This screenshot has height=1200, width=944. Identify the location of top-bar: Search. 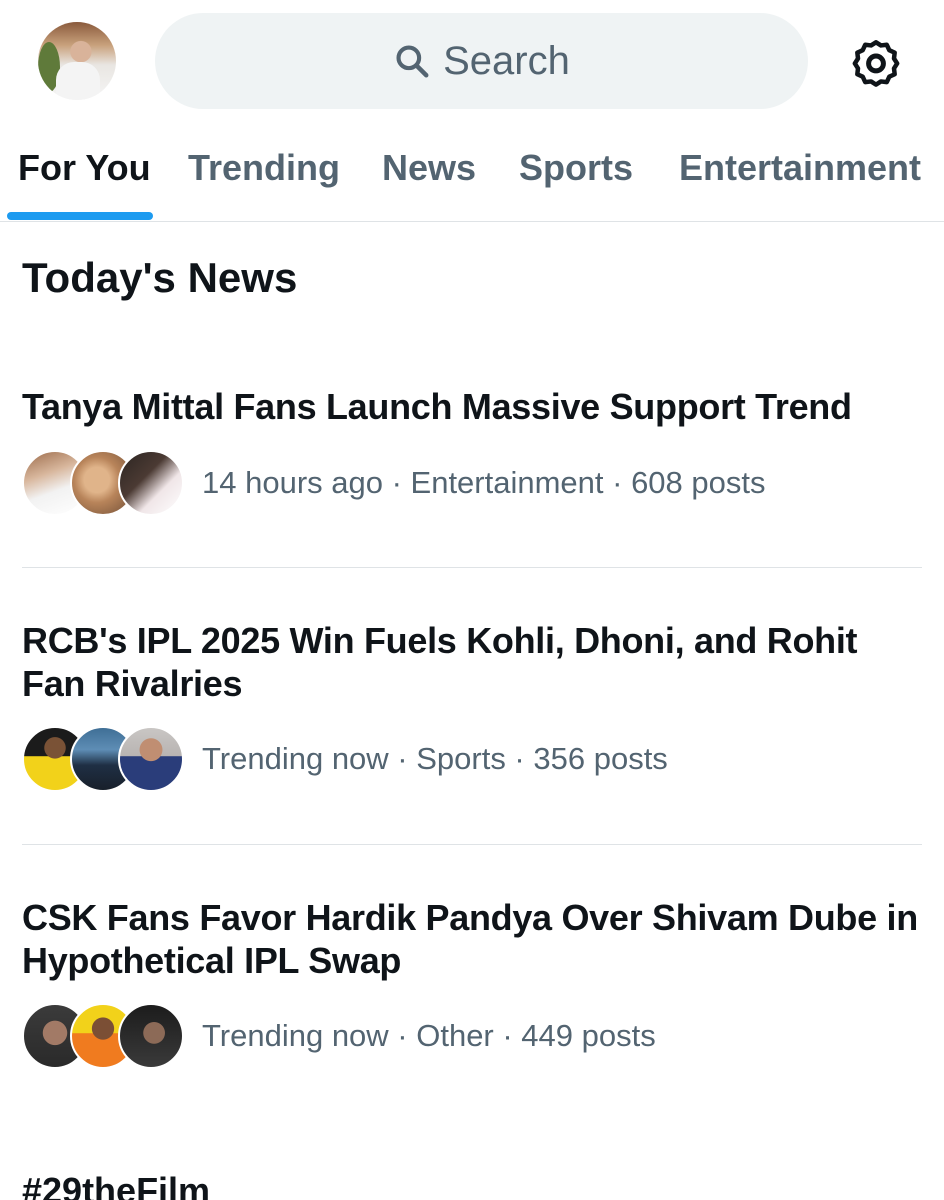
(472, 62).